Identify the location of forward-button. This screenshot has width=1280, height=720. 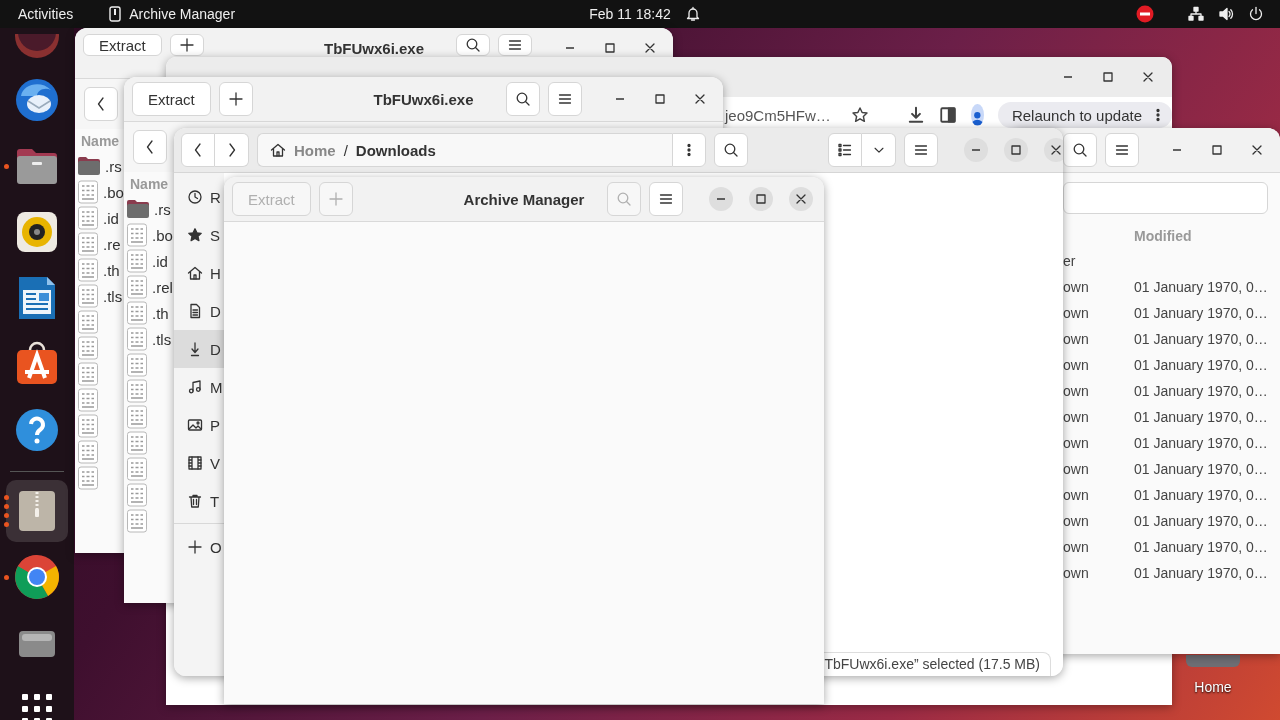
(232, 150).